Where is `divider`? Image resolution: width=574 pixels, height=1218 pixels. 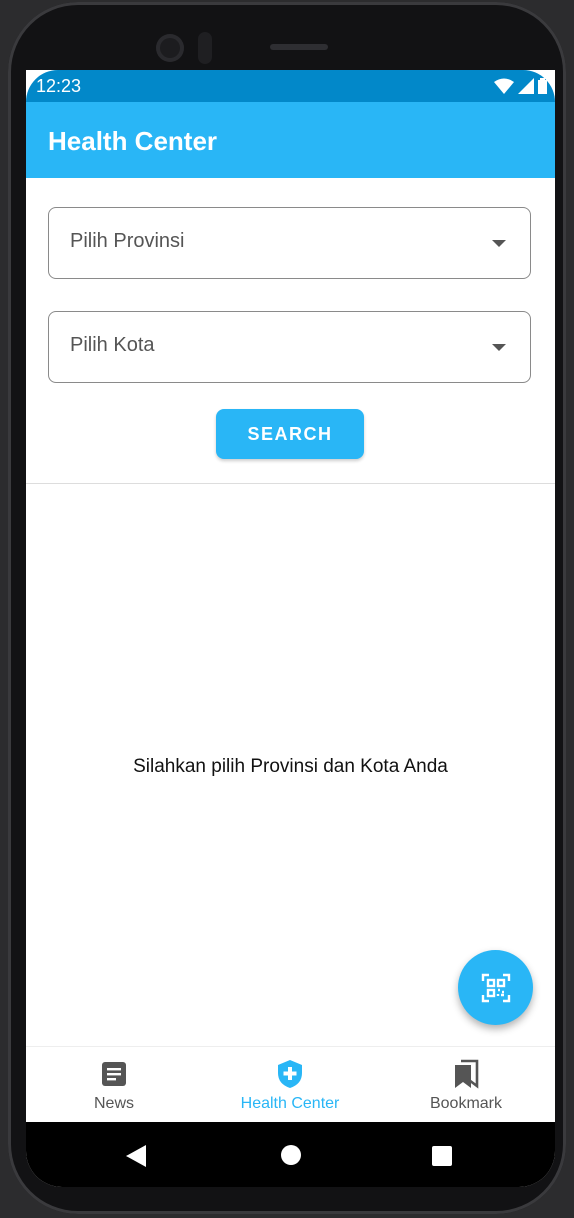
divider is located at coordinates (290, 483).